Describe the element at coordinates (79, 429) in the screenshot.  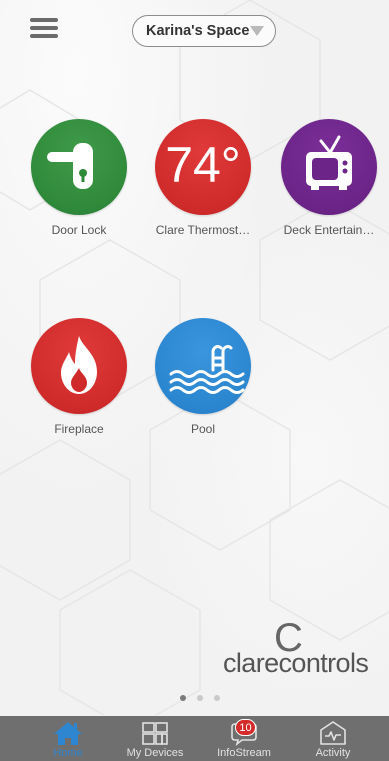
I see `device-label: Fireplace` at that location.